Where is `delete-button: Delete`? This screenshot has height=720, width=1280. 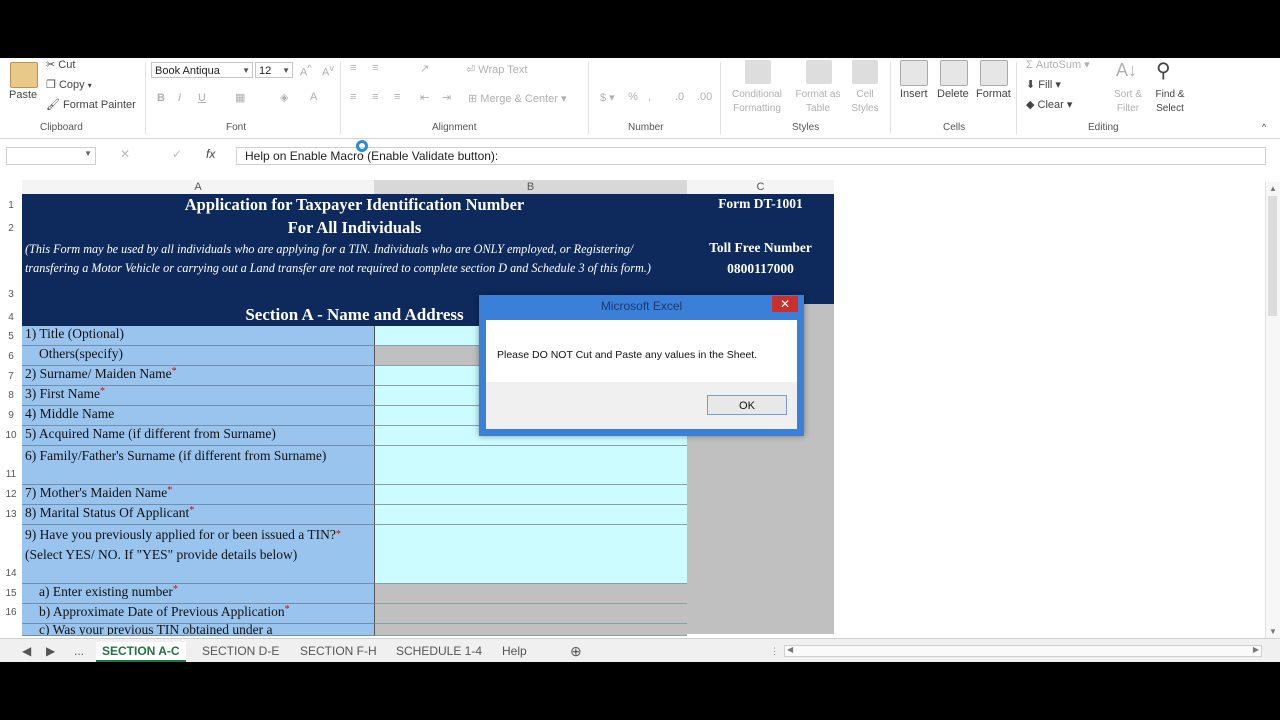
delete-button: Delete is located at coordinates (953, 94).